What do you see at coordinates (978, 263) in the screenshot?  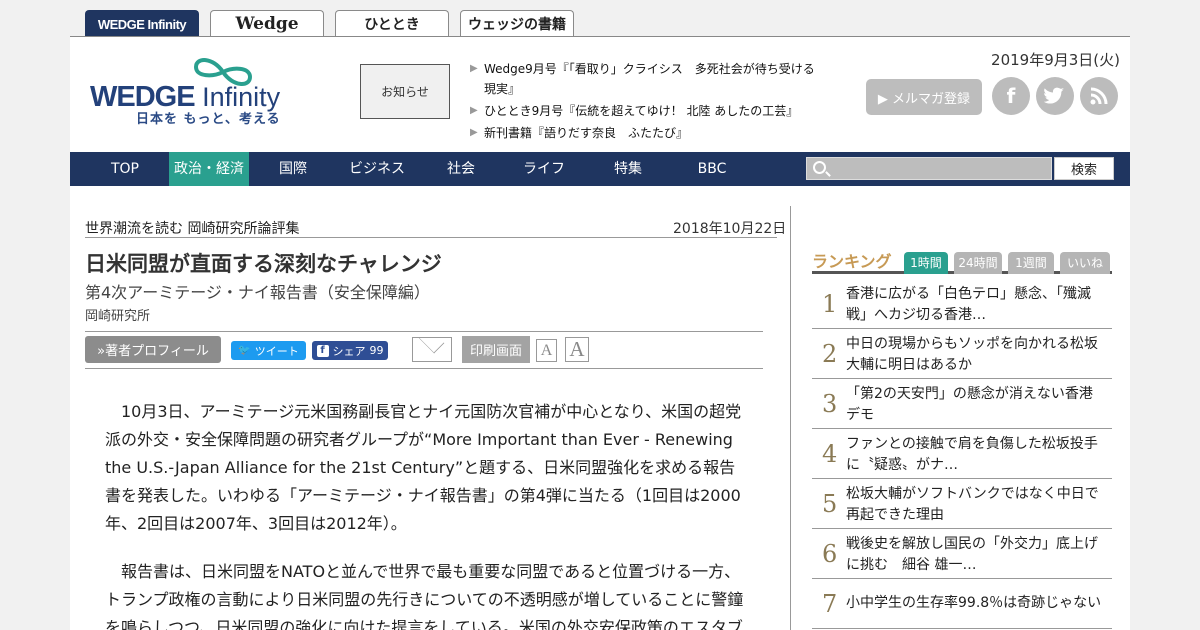 I see `ranking-tab-24h: 24時間` at bounding box center [978, 263].